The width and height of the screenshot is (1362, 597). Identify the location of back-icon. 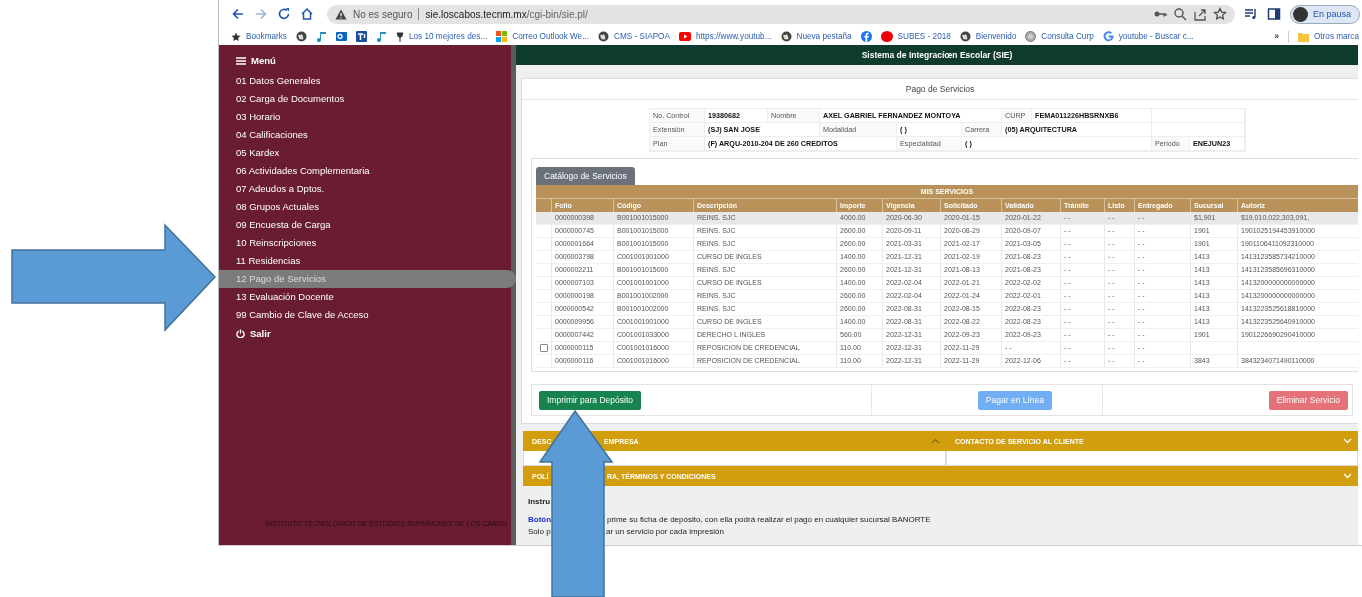
(238, 14).